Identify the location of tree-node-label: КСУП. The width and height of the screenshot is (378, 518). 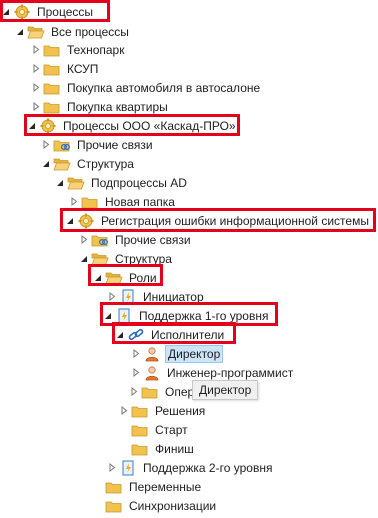
(83, 68).